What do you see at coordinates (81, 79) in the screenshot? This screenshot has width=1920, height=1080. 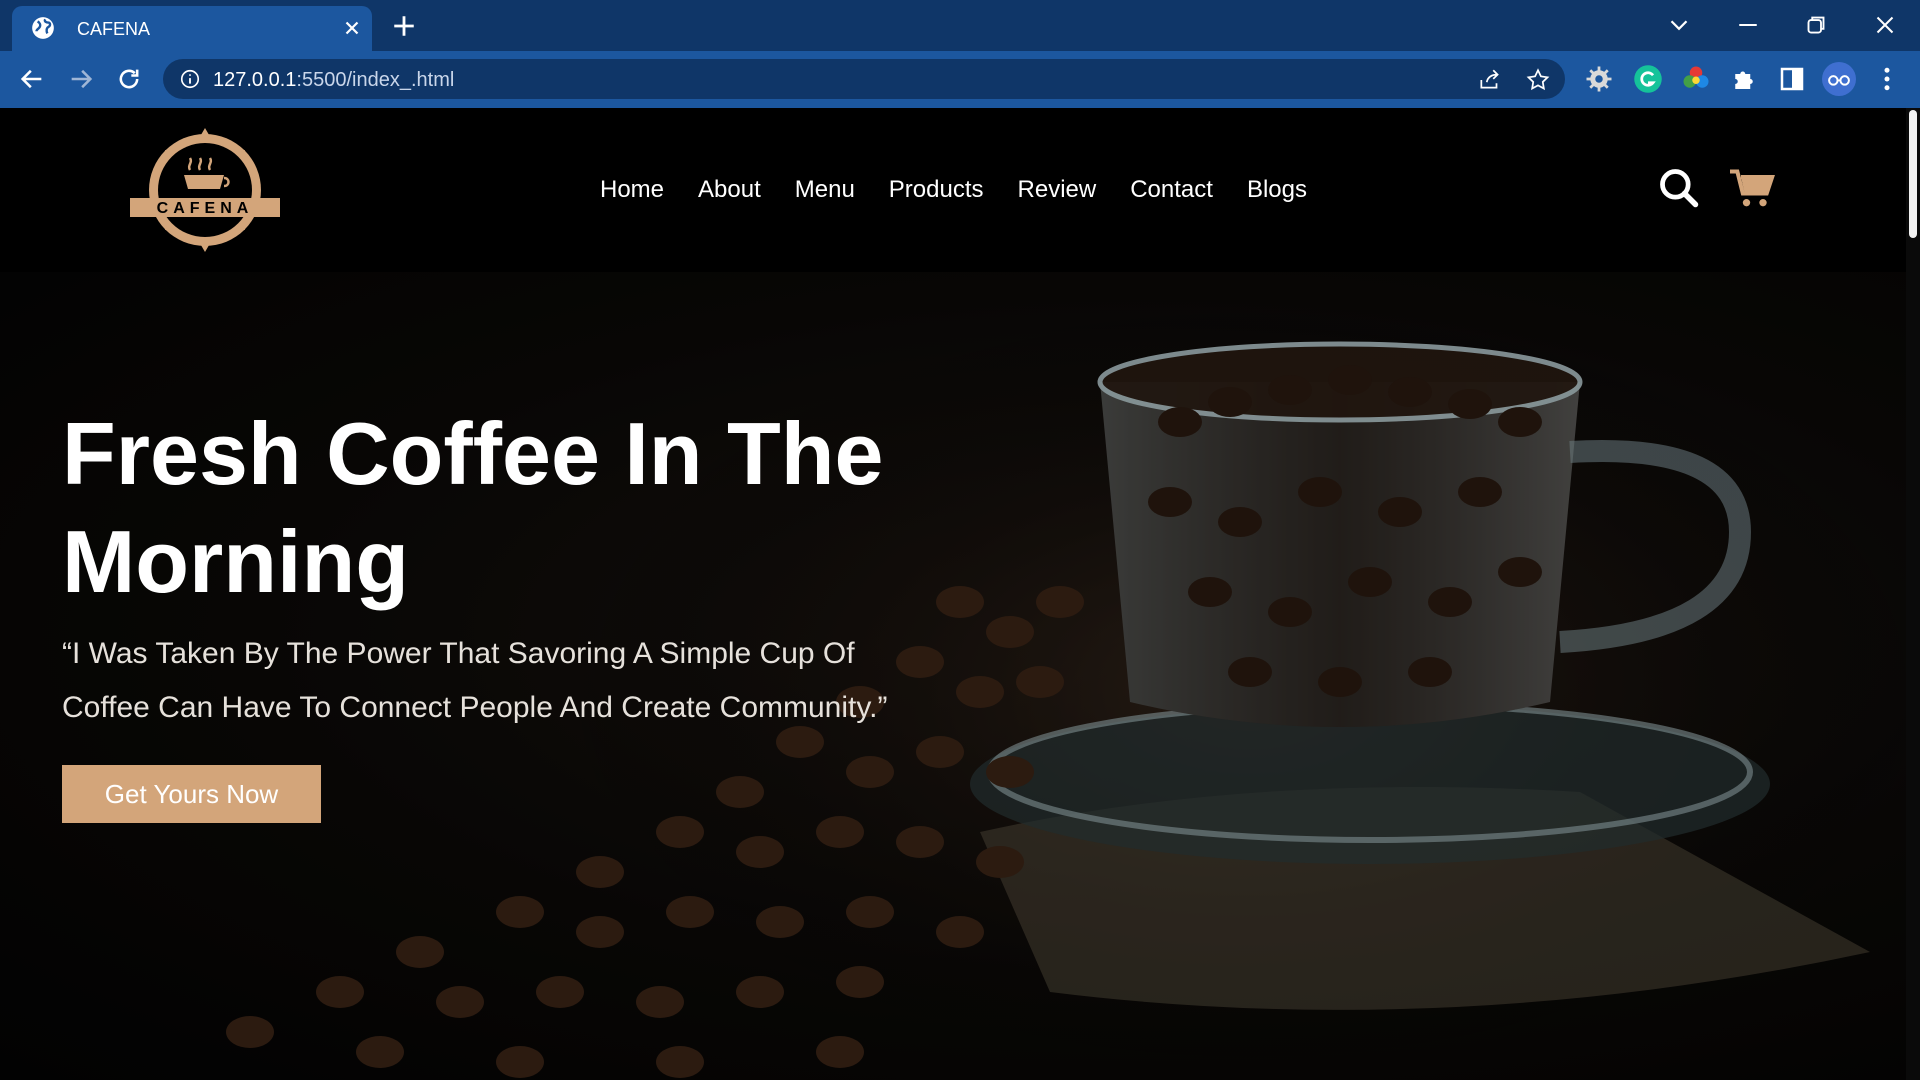 I see `forward-arrow-icon` at bounding box center [81, 79].